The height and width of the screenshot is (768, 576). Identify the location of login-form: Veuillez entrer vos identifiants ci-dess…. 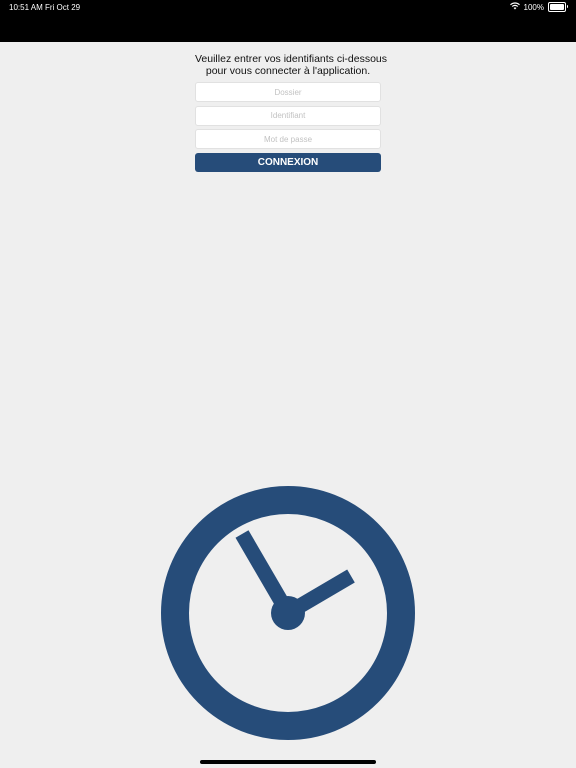
(291, 112).